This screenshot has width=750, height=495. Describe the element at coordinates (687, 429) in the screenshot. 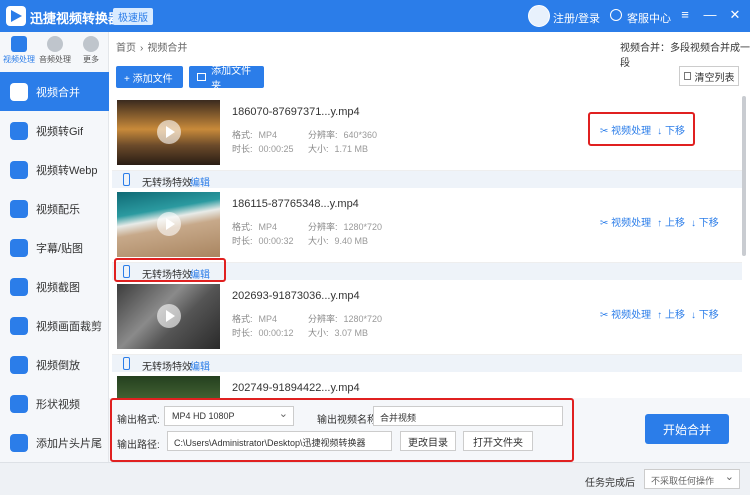

I see `start-merge-button: 开始合并` at that location.